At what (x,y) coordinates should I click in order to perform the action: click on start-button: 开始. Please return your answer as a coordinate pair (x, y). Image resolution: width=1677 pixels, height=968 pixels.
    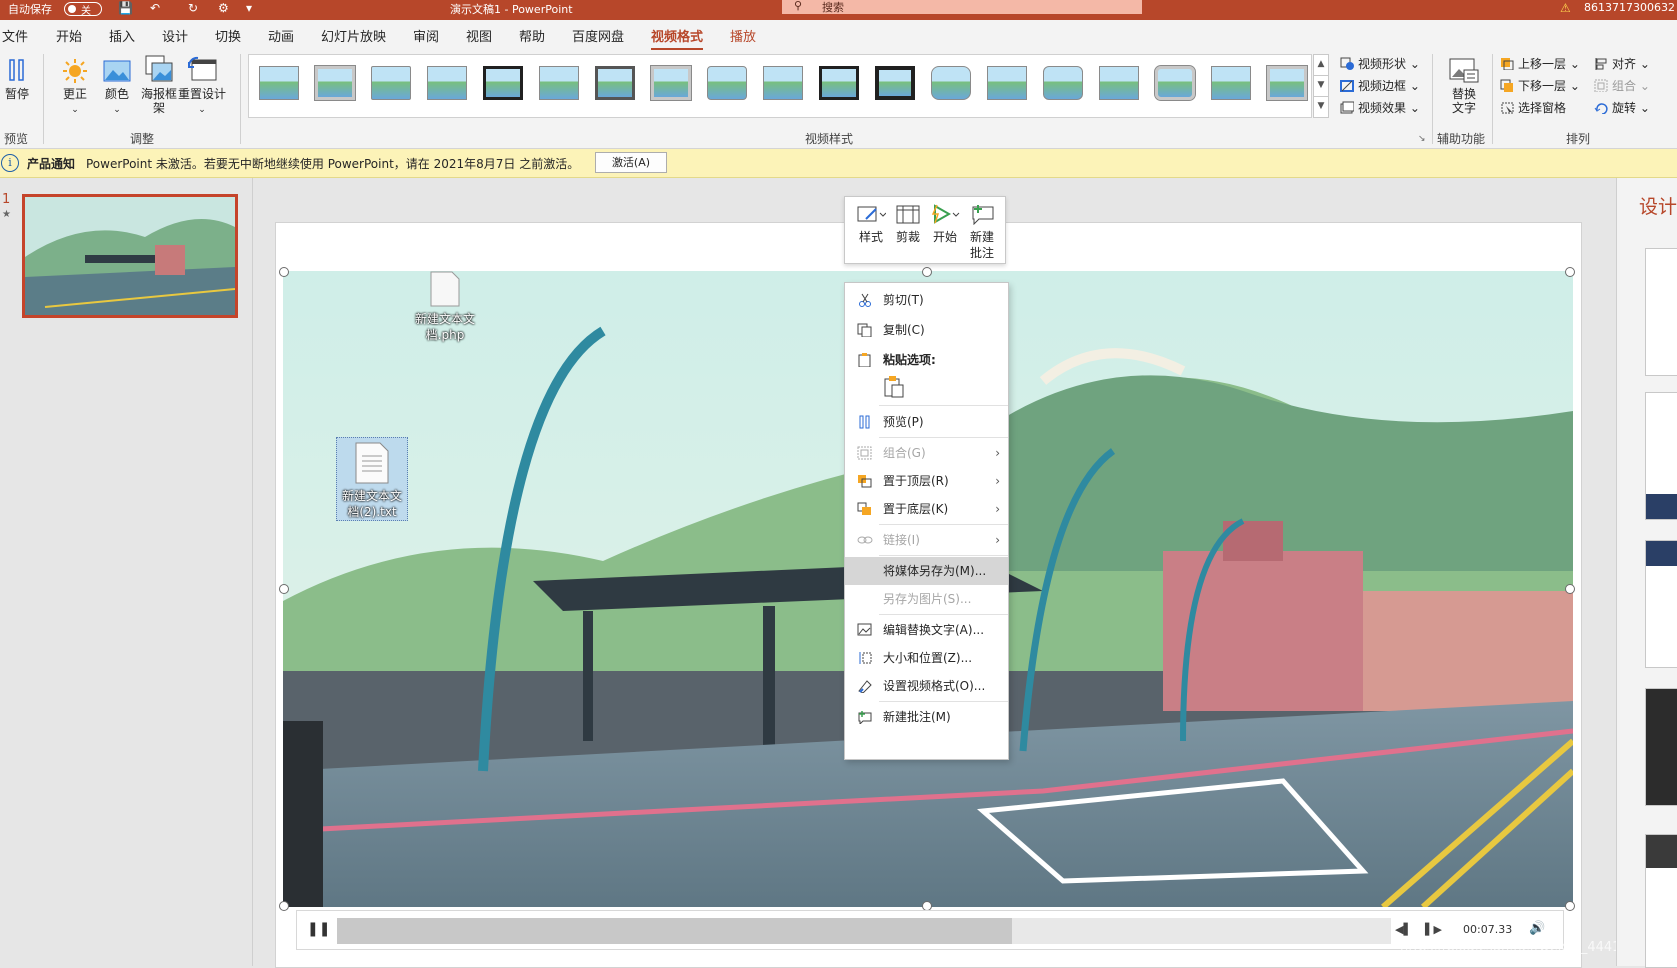
    Looking at the image, I should click on (945, 224).